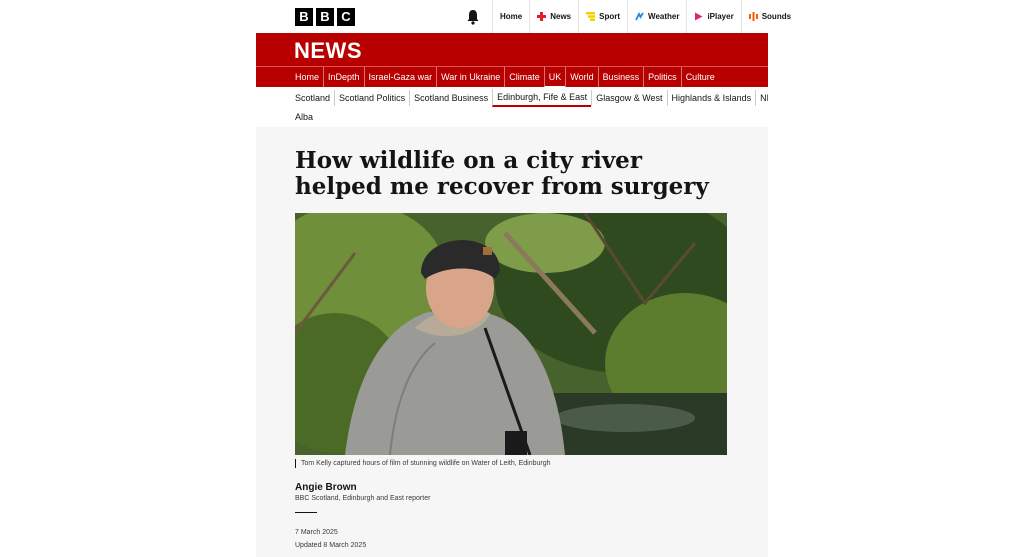  Describe the element at coordinates (309, 77) in the screenshot. I see `main-nav-home: Home` at that location.